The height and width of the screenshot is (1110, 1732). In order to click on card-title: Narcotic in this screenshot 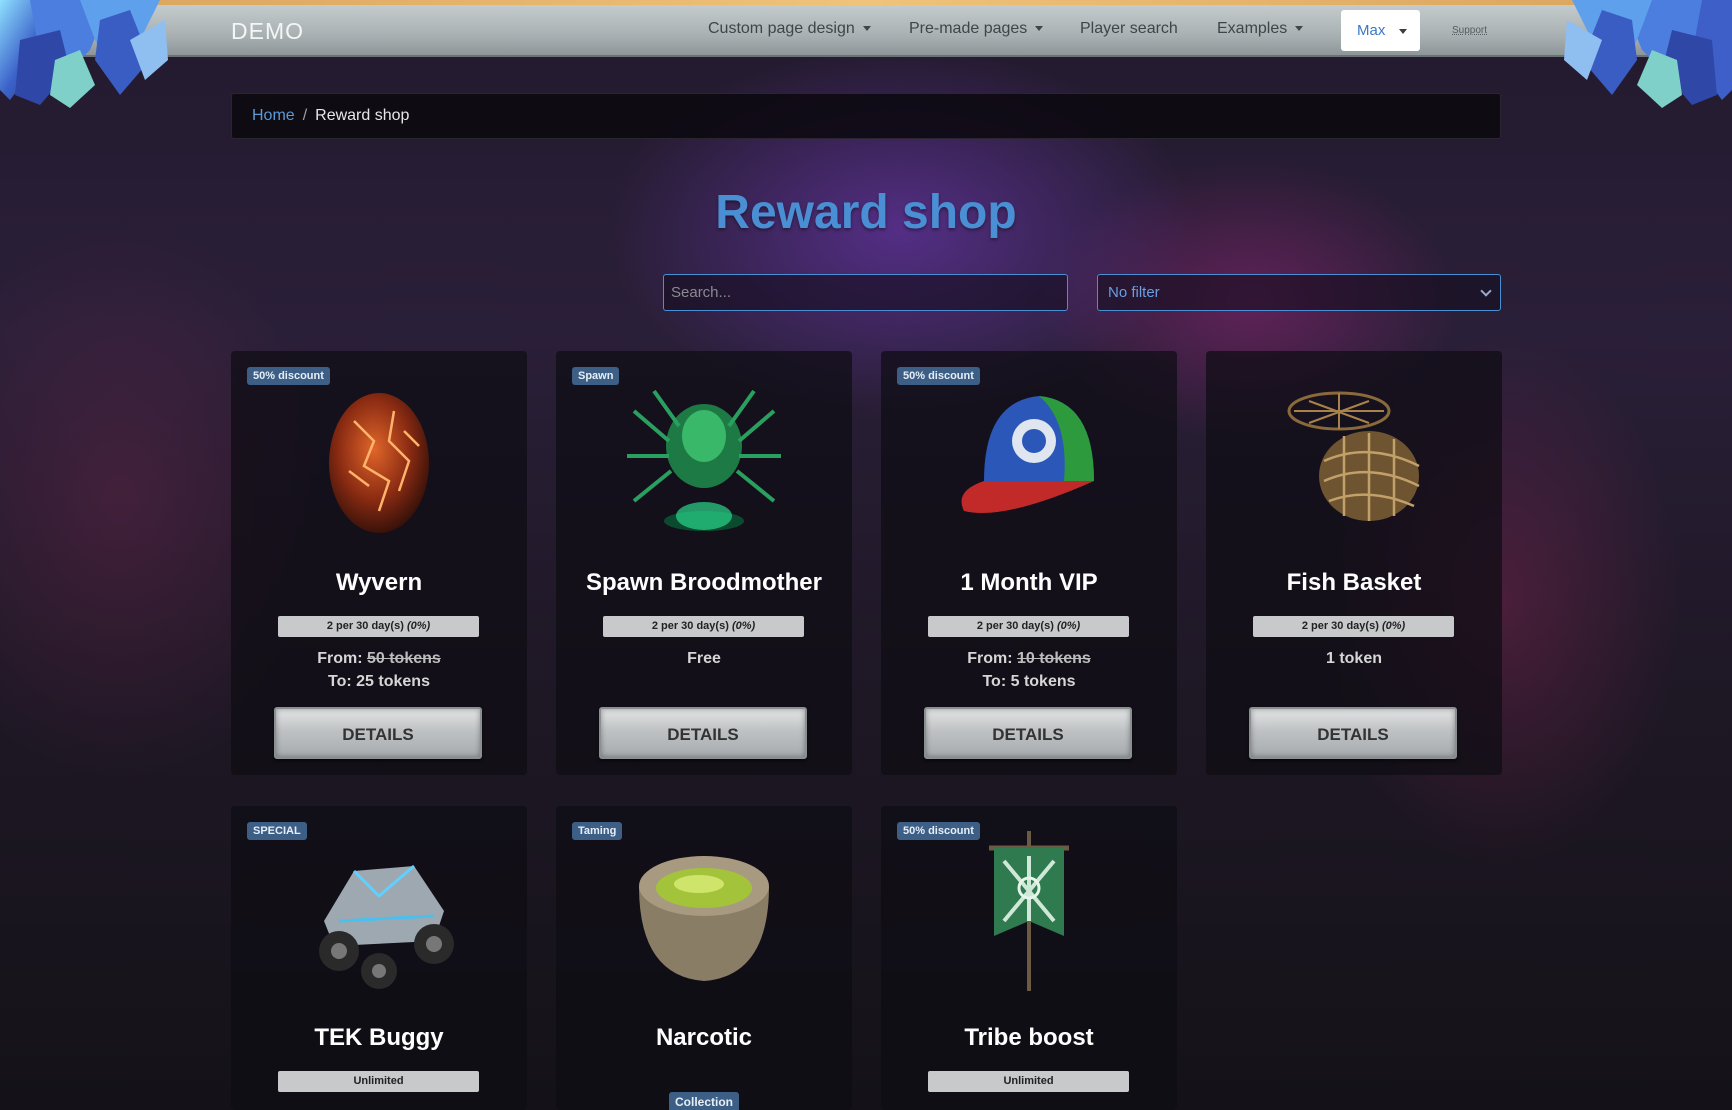, I will do `click(704, 1037)`.